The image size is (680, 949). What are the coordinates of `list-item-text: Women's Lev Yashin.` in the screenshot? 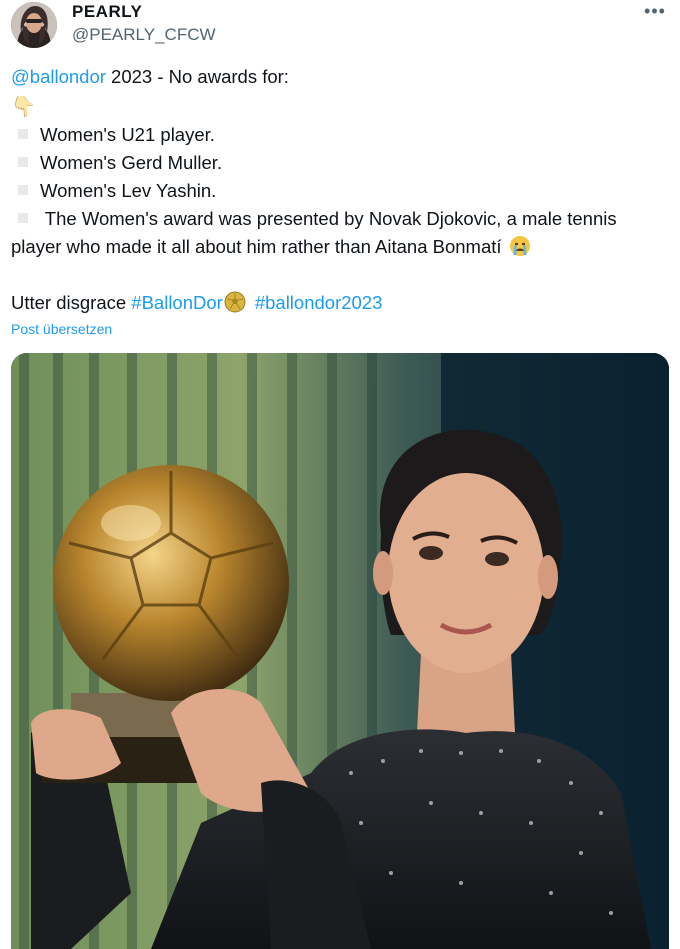 It's located at (128, 190).